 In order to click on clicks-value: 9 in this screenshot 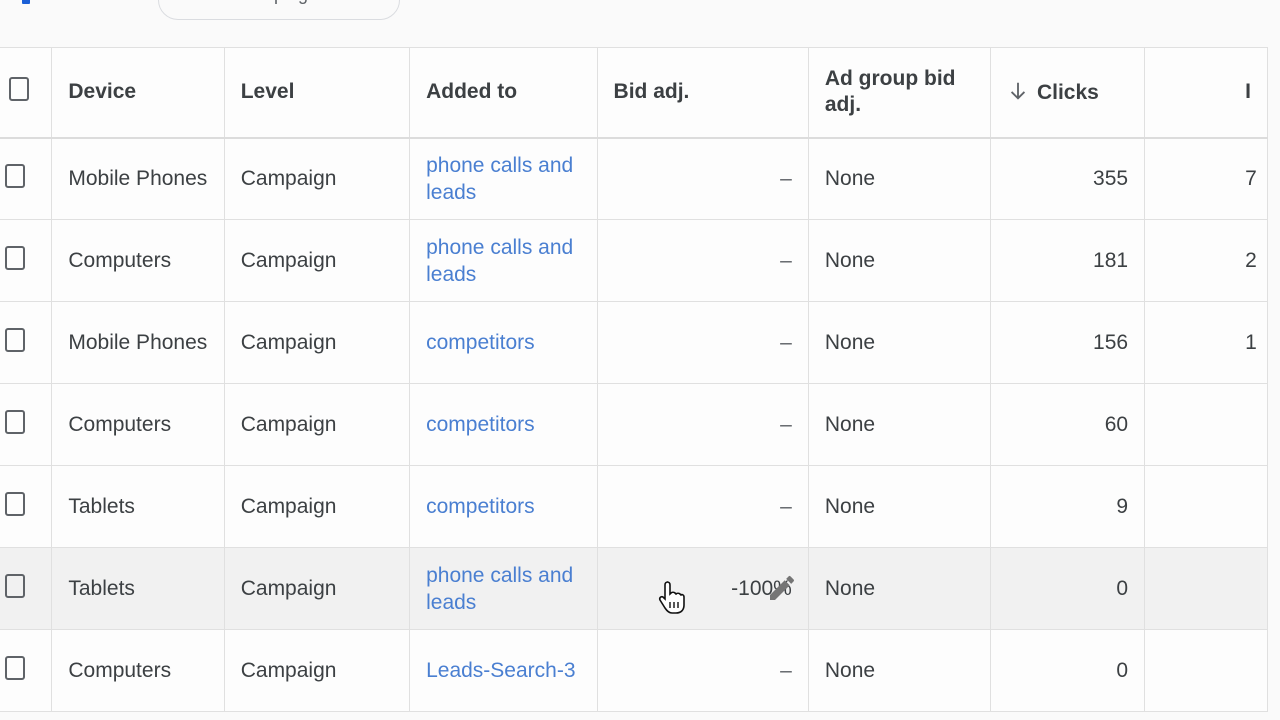, I will do `click(1122, 506)`.